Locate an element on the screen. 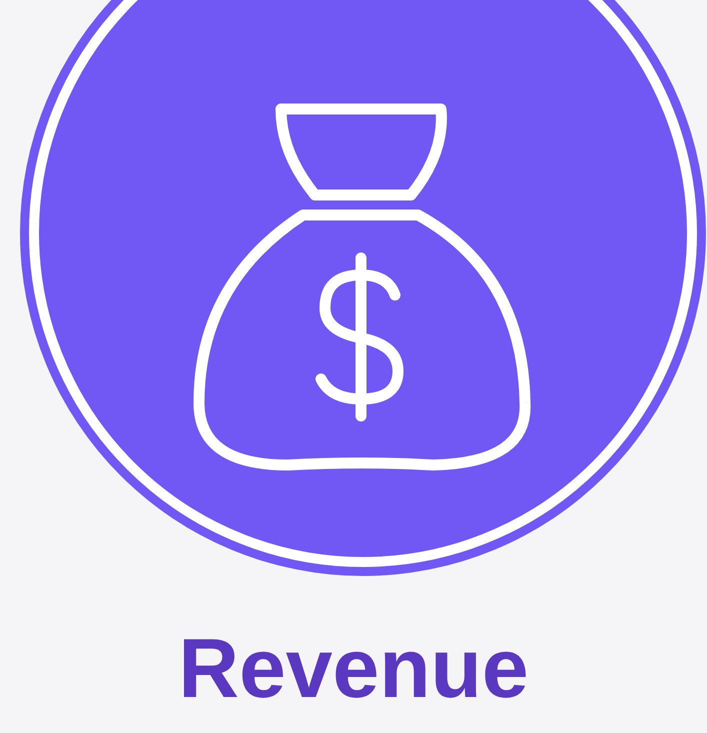 The image size is (707, 733). section-heading: Revenue is located at coordinates (353, 668).